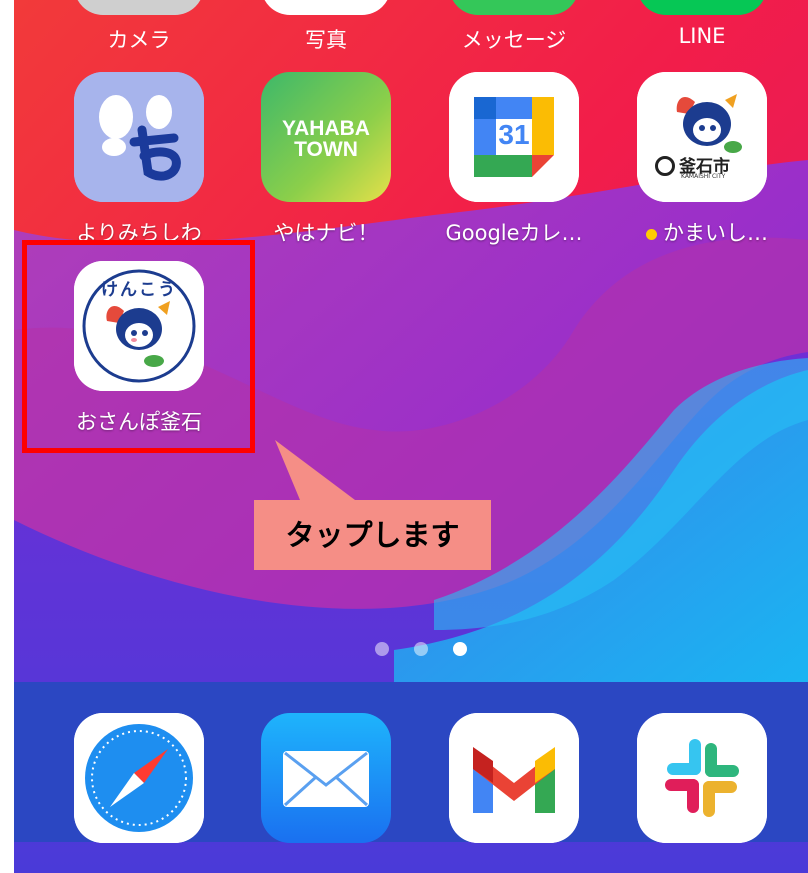 This screenshot has height=873, width=808. I want to click on callout-box: タップします, so click(372, 535).